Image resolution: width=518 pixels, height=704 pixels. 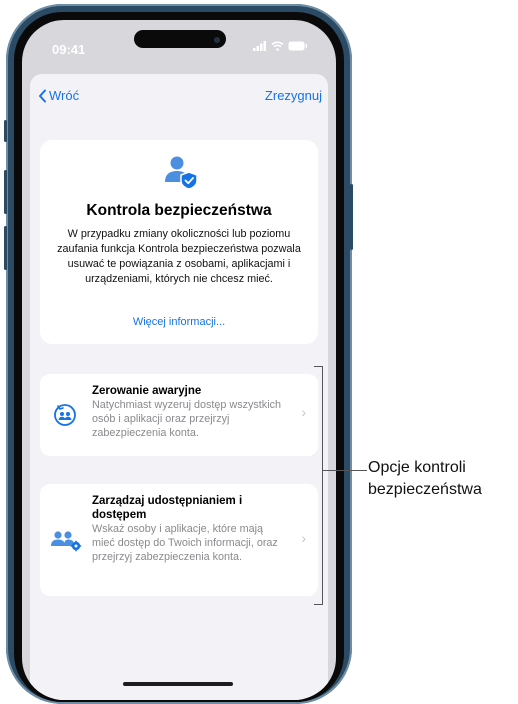 I want to click on manage-sharing-people-gear-icon, so click(x=66, y=541).